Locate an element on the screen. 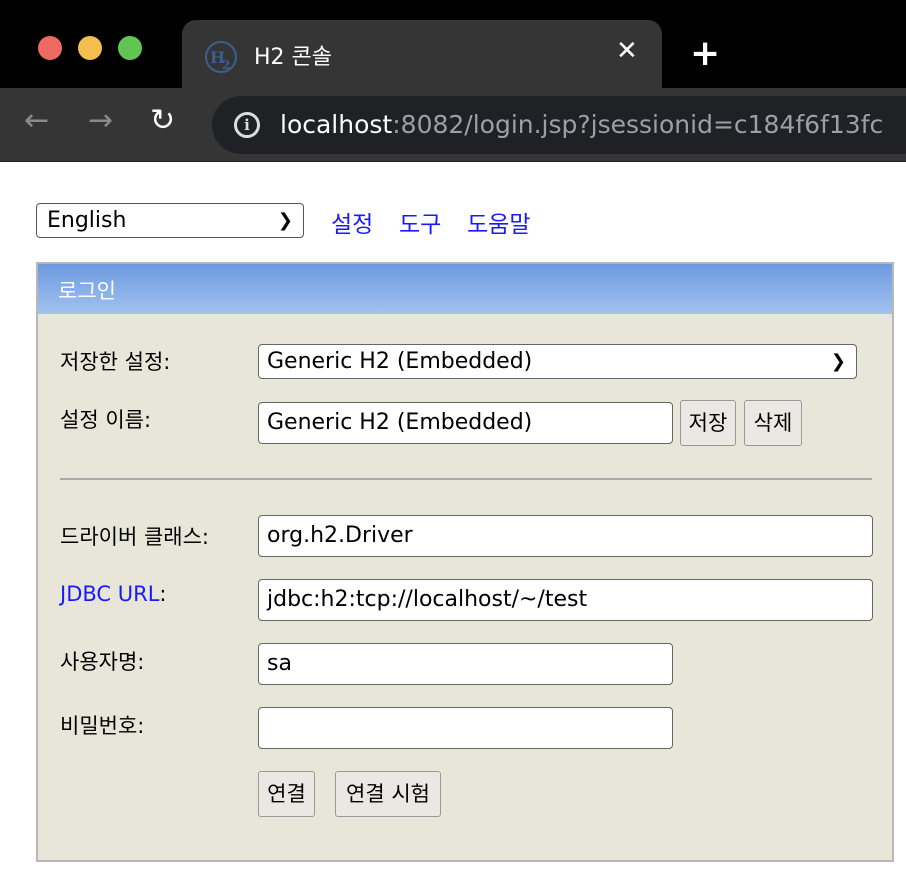 The image size is (906, 878). jdbc-url-link: JDBC URL is located at coordinates (109, 594).